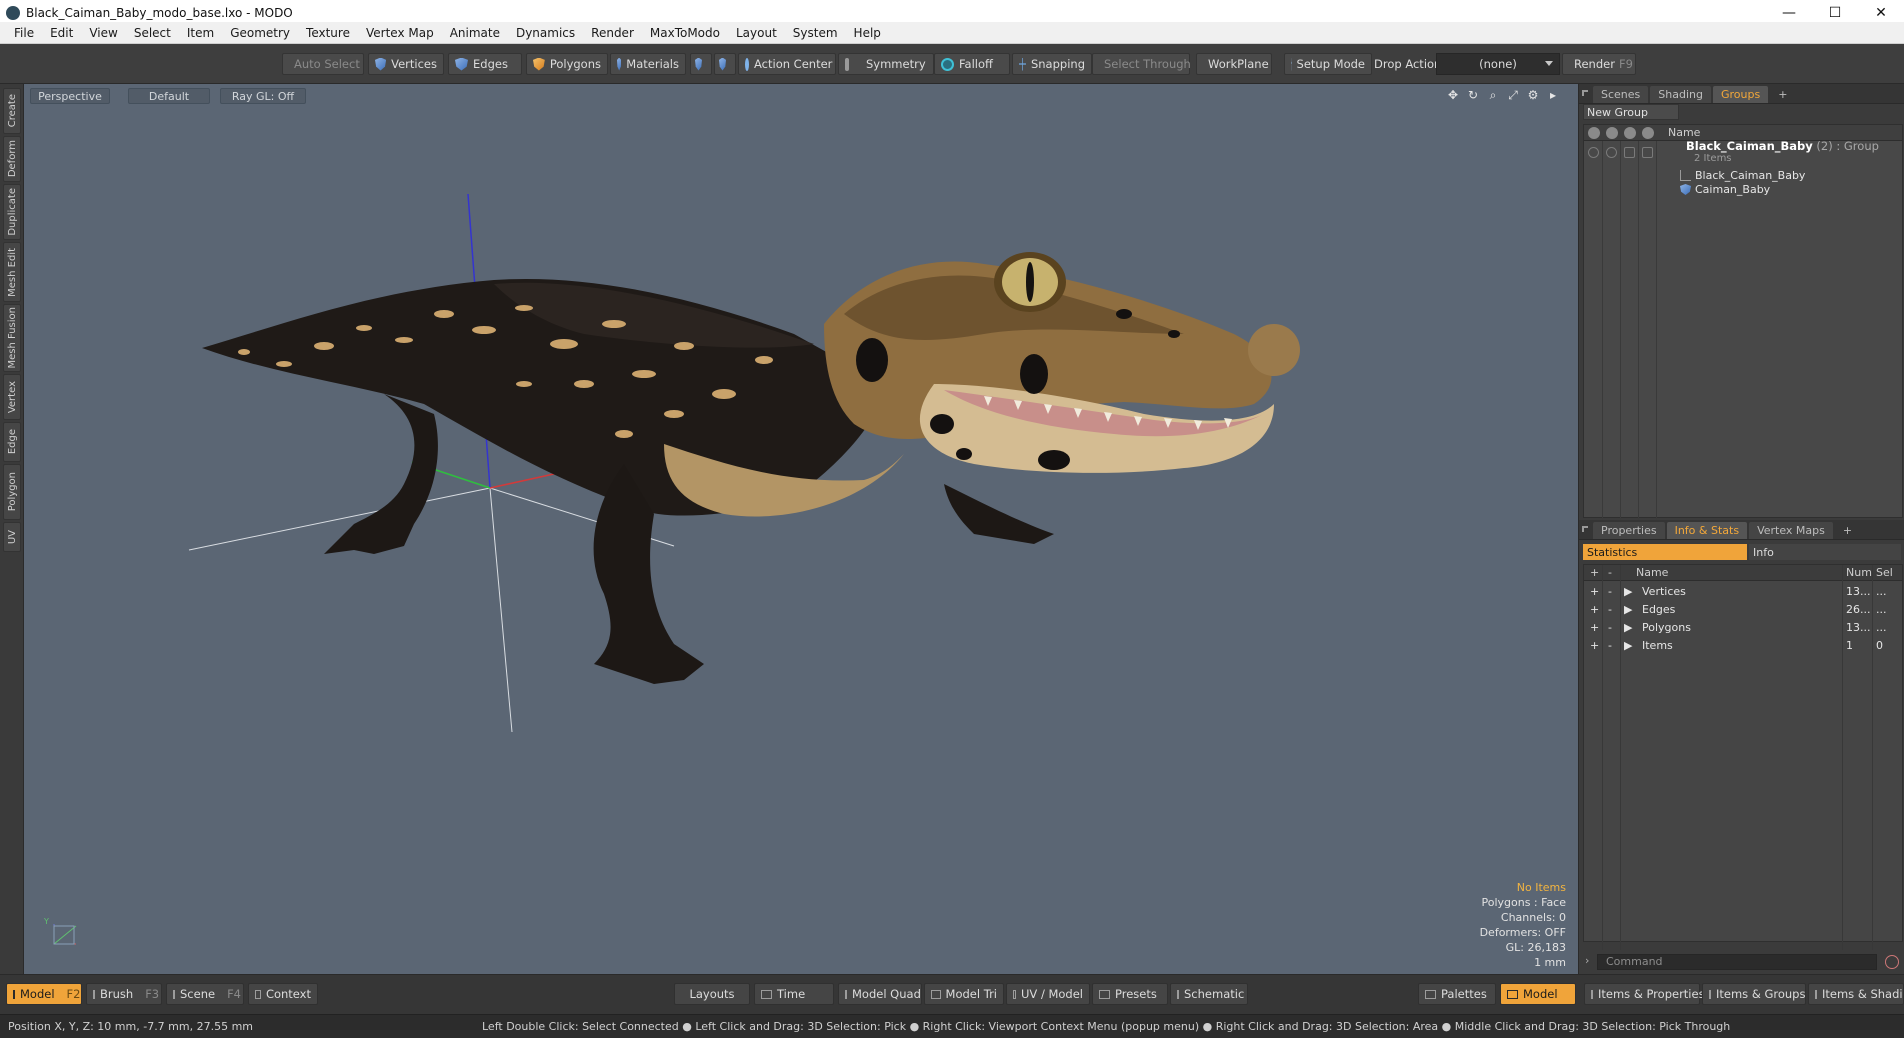 The height and width of the screenshot is (1038, 1904). What do you see at coordinates (1599, 64) in the screenshot?
I see `render-button: Render F9` at bounding box center [1599, 64].